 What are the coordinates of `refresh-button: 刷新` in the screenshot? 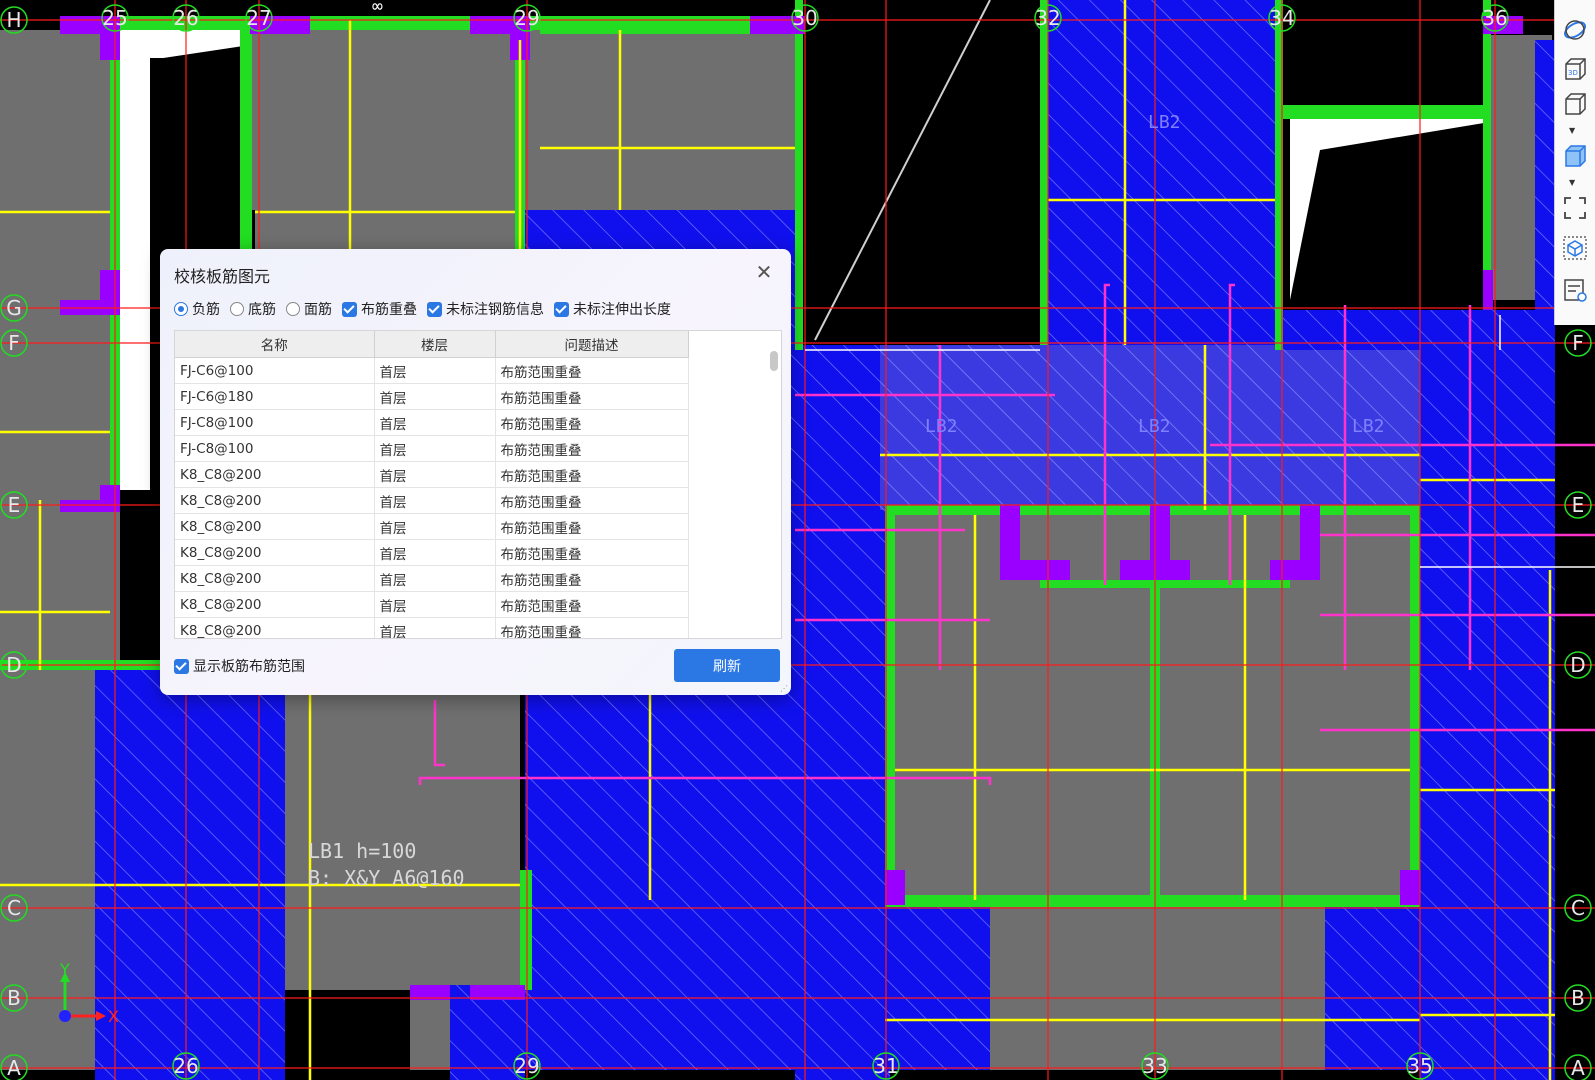 It's located at (727, 665).